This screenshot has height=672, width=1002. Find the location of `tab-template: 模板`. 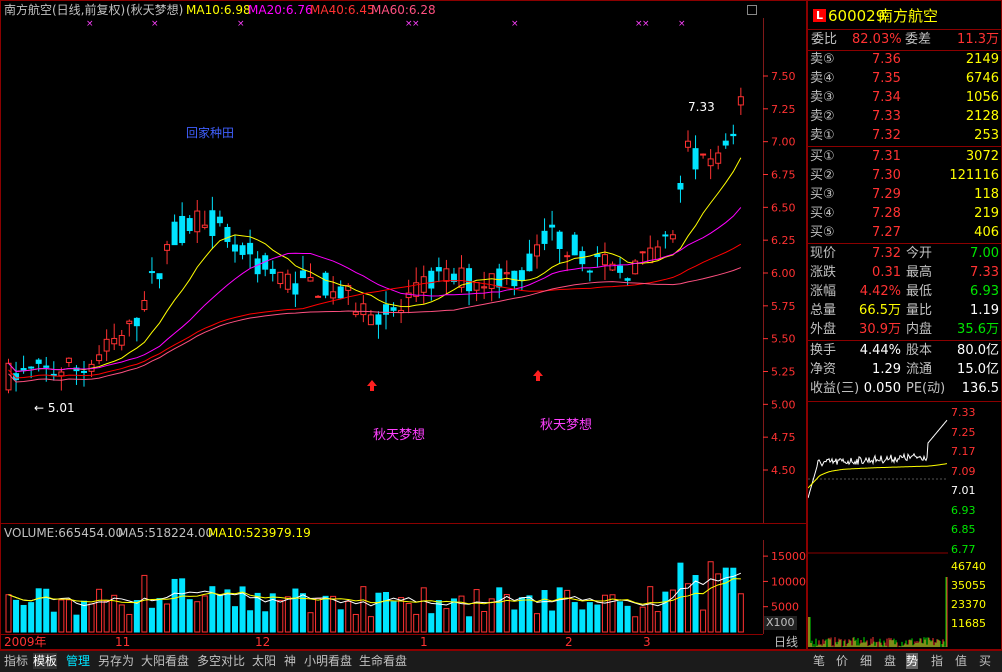

tab-template: 模板 is located at coordinates (45, 661).